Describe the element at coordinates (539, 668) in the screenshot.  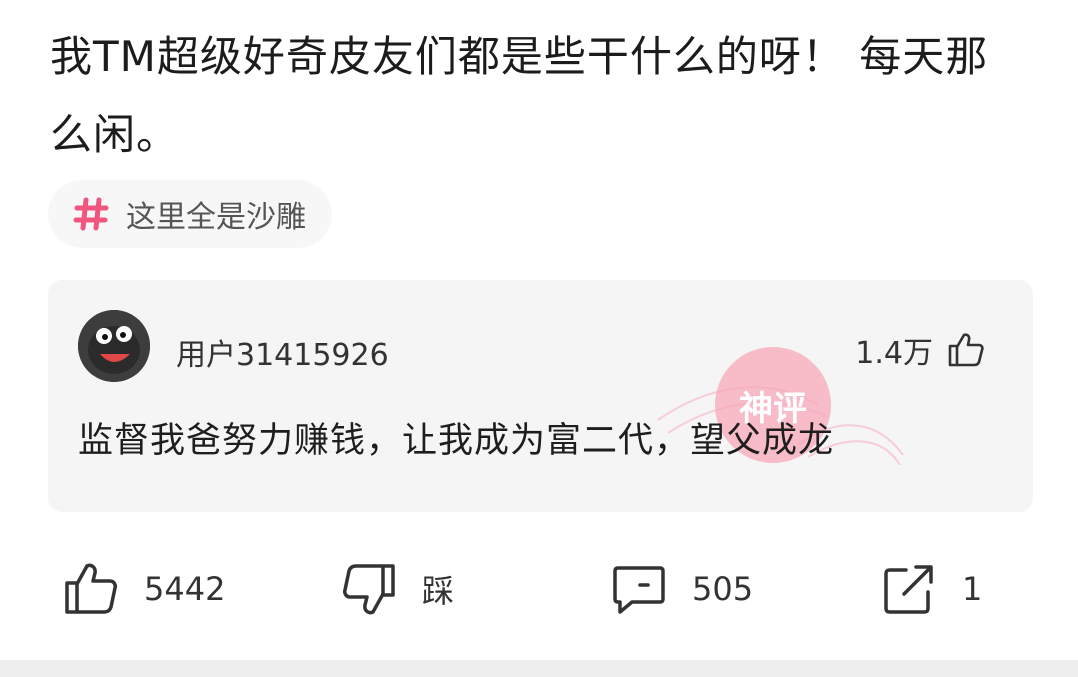
I see `bottom-divider` at that location.